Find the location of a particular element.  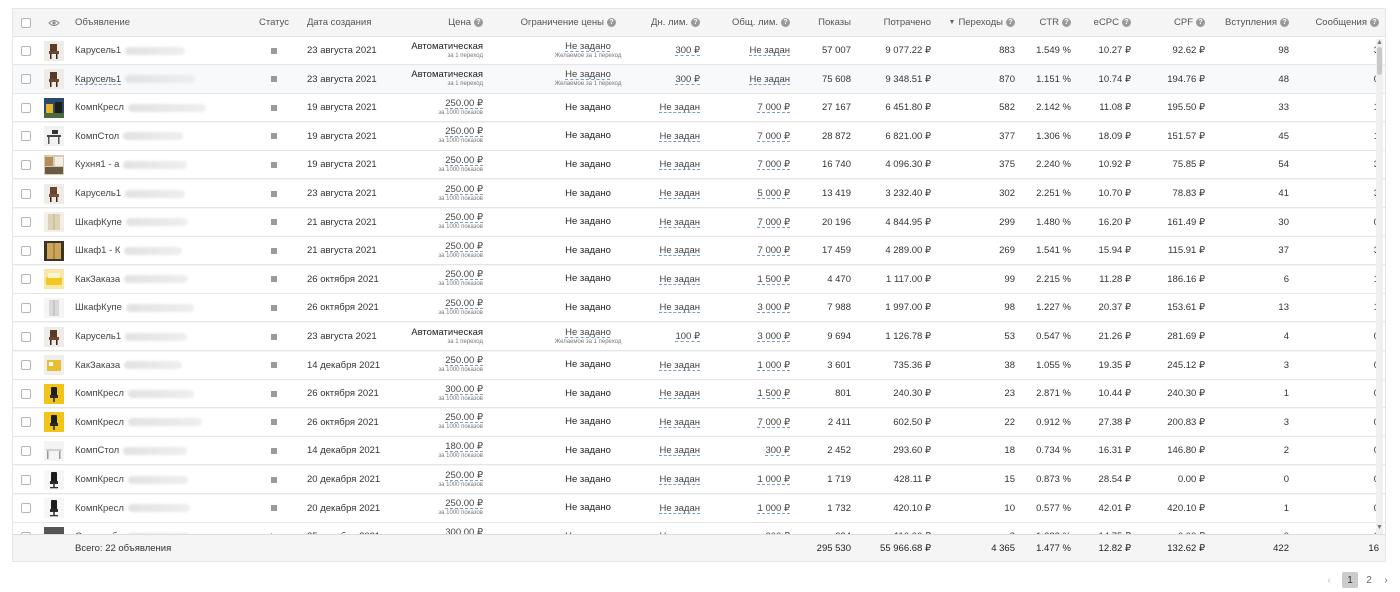

total-limit-link: 1 500 ₽ is located at coordinates (774, 393).